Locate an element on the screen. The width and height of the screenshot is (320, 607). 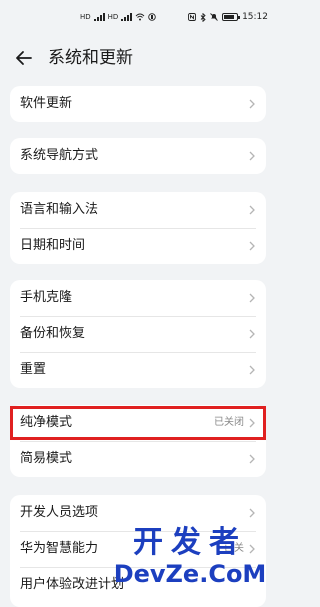
watermark-top: 开发者 is located at coordinates (190, 542).